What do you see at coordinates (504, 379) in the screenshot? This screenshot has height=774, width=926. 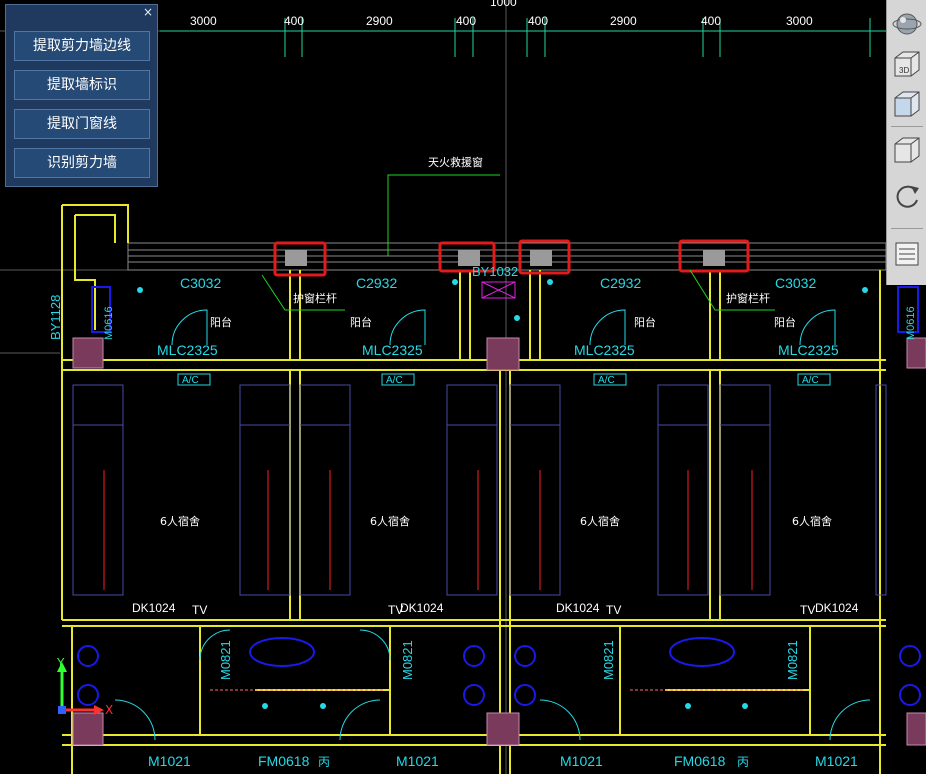 I see `ac-tags: A/C A/C A/C A/C` at bounding box center [504, 379].